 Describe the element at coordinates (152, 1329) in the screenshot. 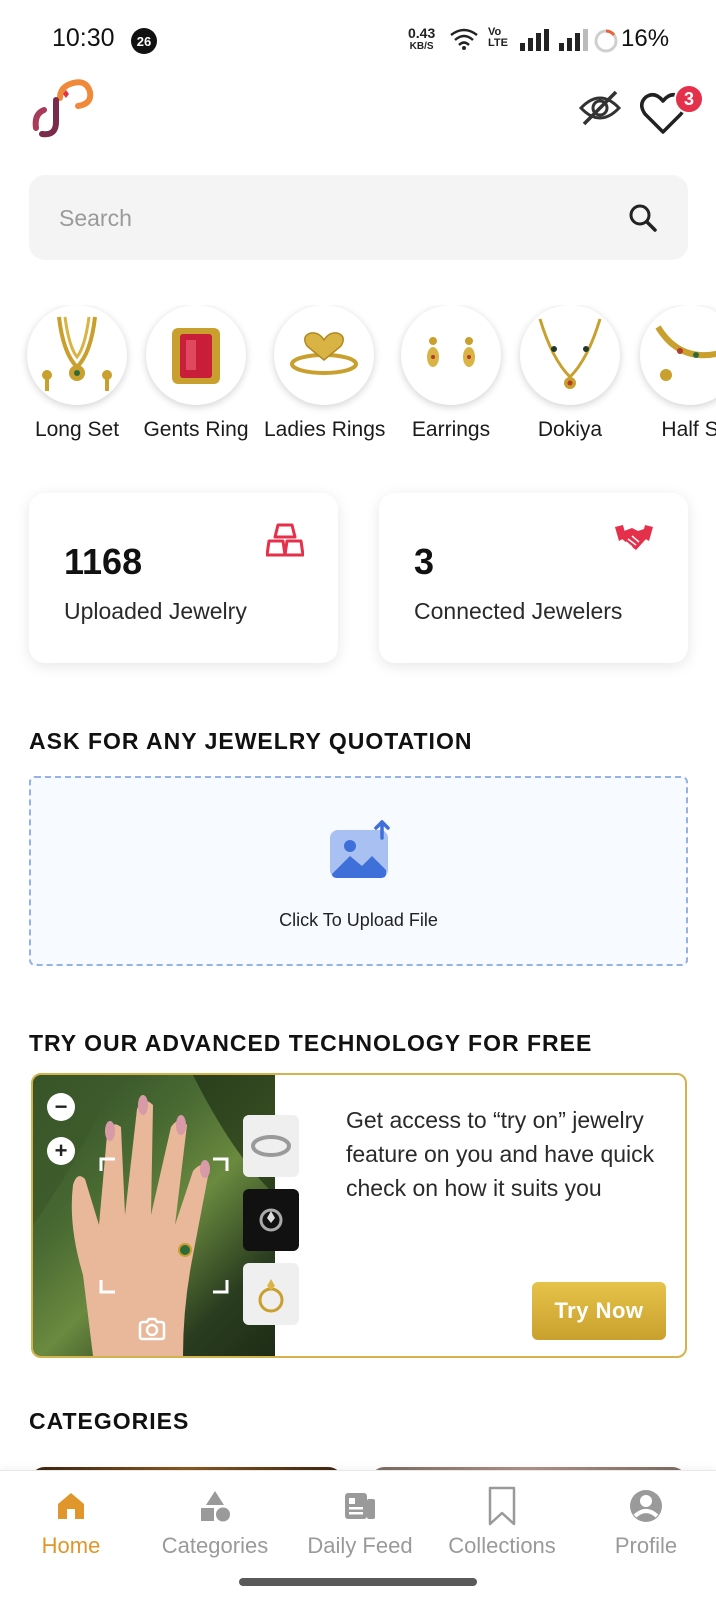

I see `camera-icon` at that location.